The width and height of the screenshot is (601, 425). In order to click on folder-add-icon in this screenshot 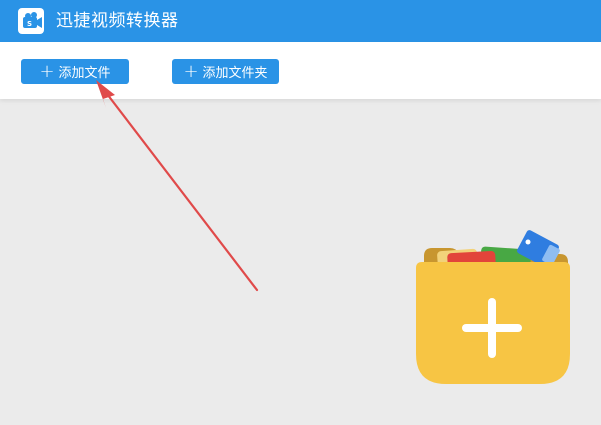, I will do `click(493, 307)`.